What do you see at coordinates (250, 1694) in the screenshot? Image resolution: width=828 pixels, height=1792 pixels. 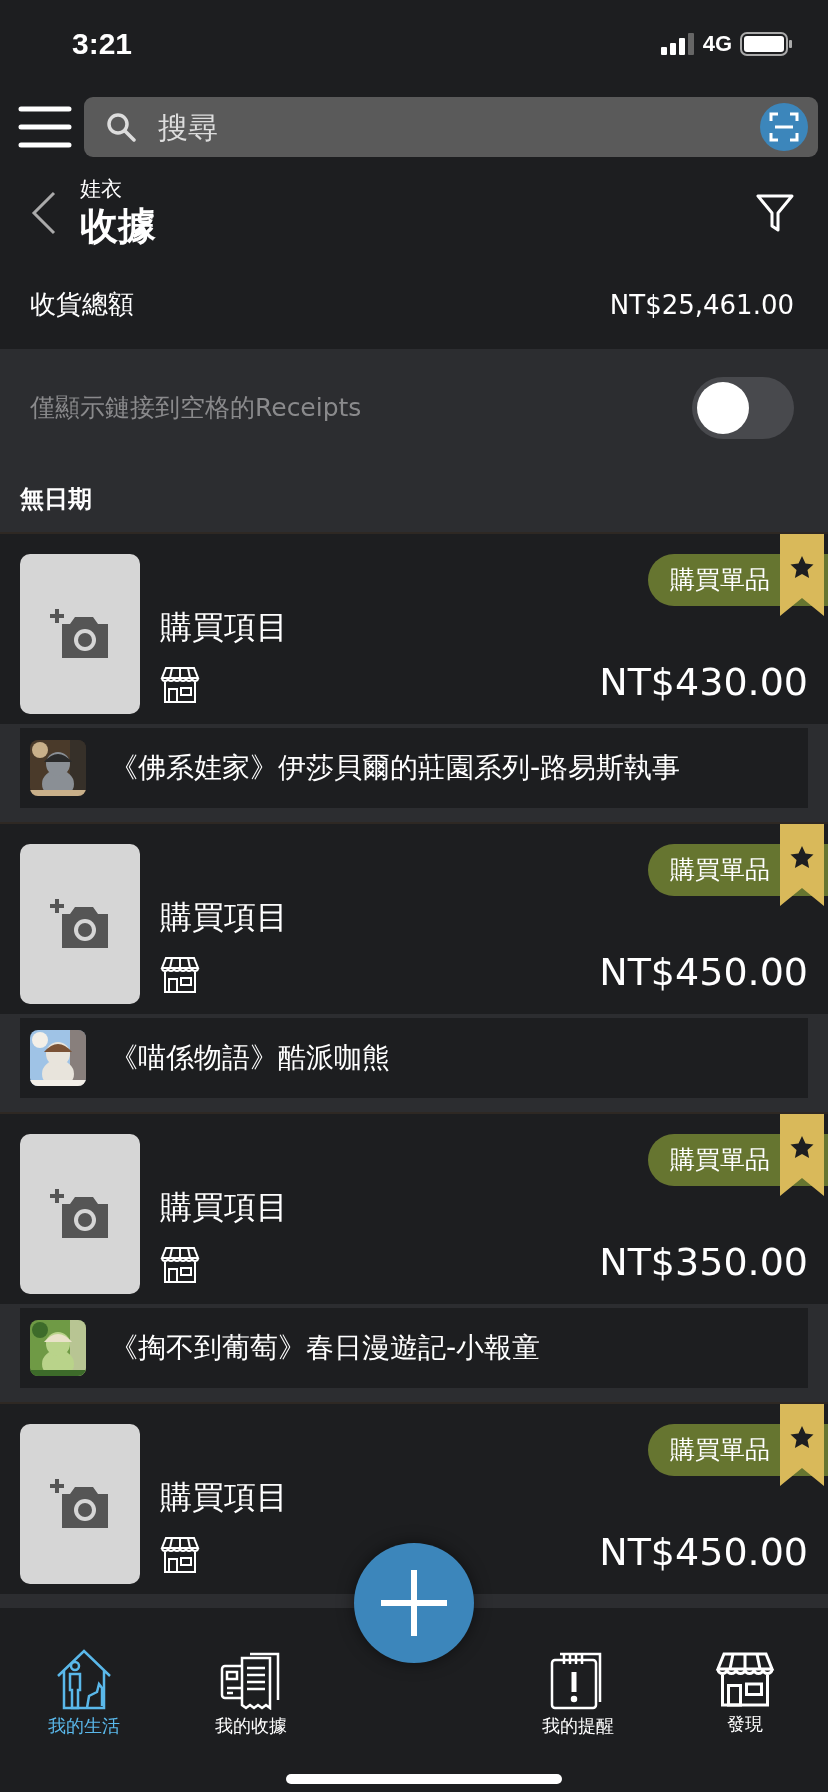 I see `tab-item: 我的收據` at bounding box center [250, 1694].